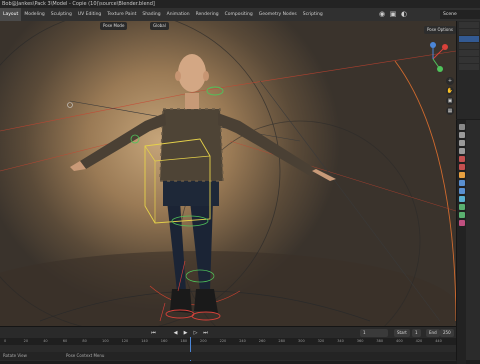 The image size is (480, 364). I want to click on left-arm, so click(123, 141).